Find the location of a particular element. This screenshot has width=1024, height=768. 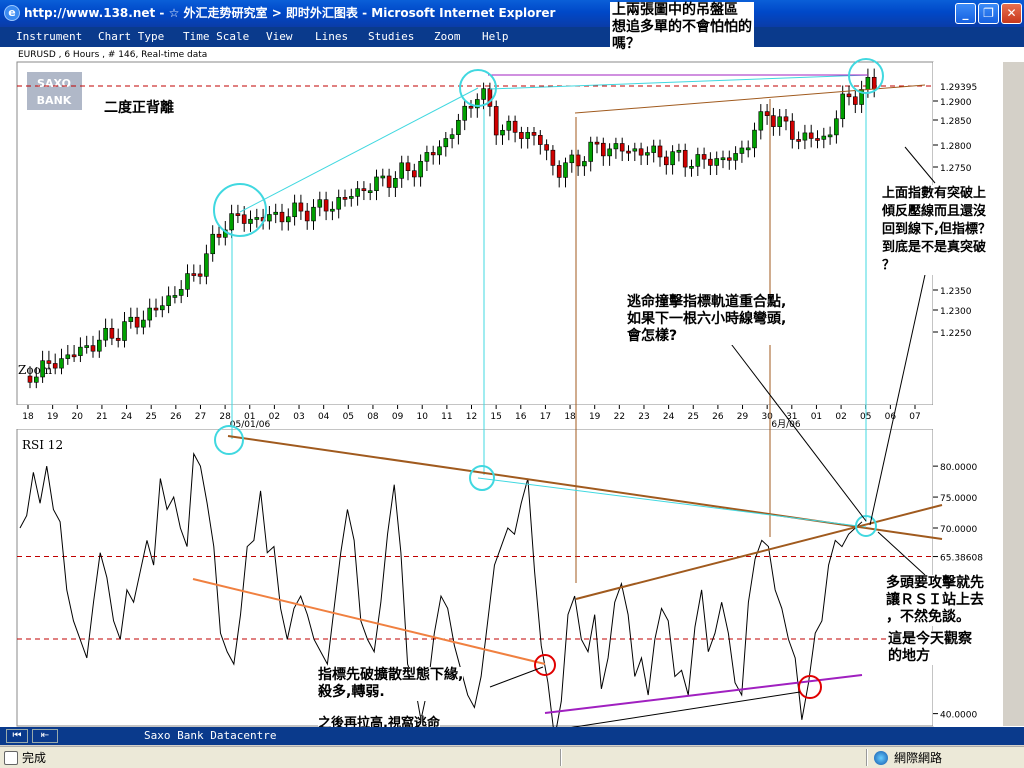

rsi-tick-label: 80.0000 is located at coordinates (958, 468).